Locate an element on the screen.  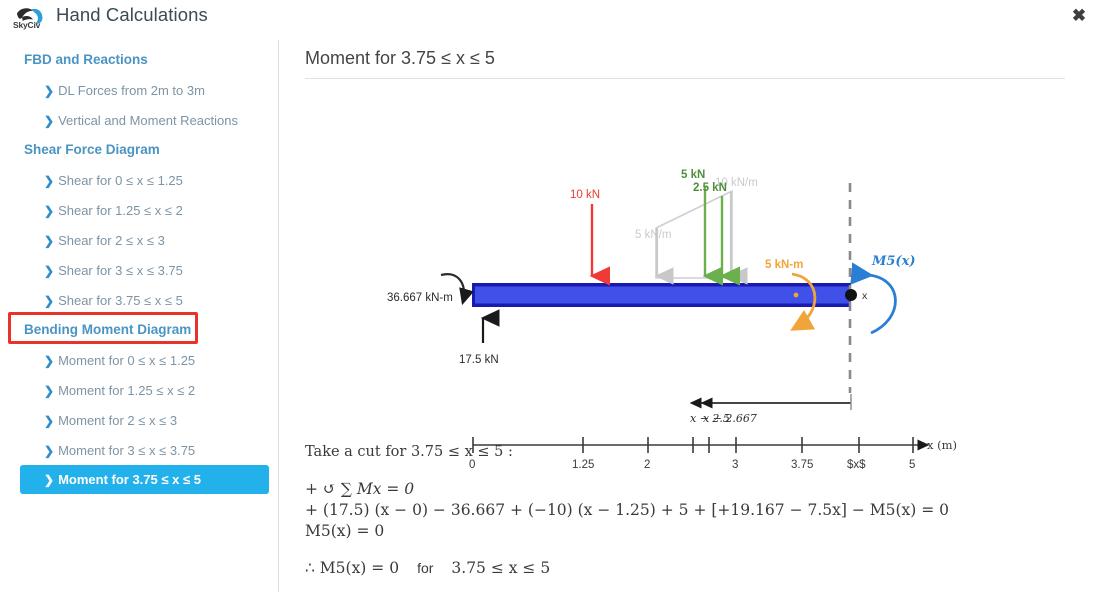
sidebar-item-shear-125-2: ❯ Shear for 1.25 ≤ x ≤ 2 is located at coordinates (113, 210).